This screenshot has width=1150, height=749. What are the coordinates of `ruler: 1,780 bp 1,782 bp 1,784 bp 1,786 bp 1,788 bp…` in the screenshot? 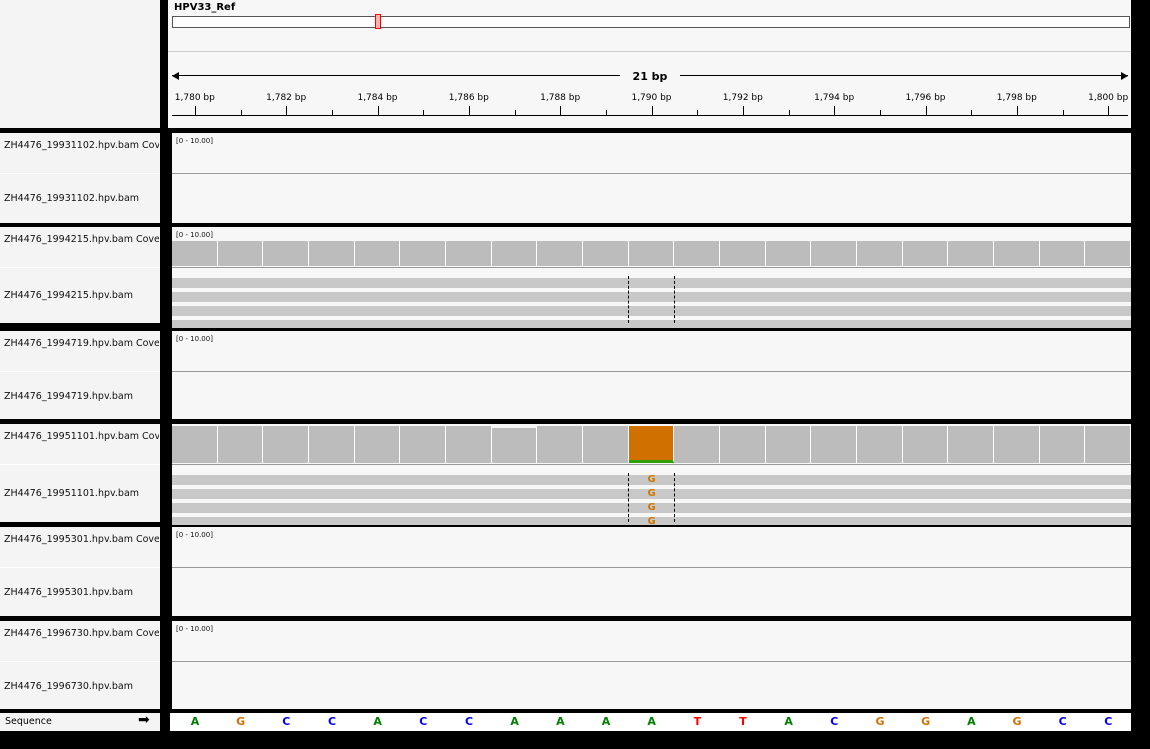 It's located at (649, 108).